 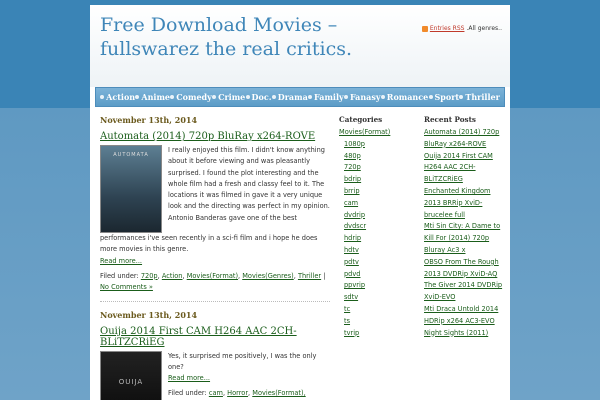 What do you see at coordinates (347, 309) in the screenshot?
I see `category-link: tc` at bounding box center [347, 309].